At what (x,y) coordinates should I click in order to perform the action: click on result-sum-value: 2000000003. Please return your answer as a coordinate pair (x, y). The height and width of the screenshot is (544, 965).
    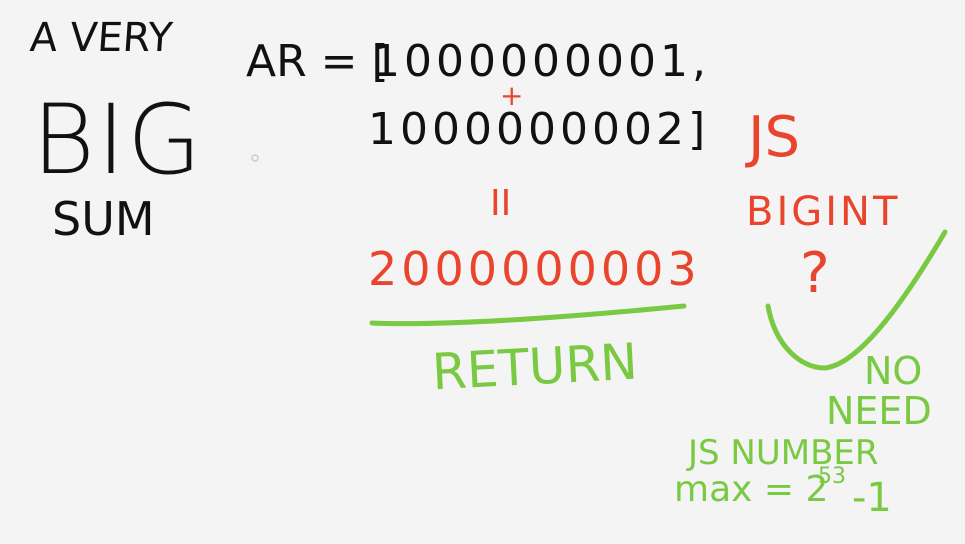
    Looking at the image, I should click on (534, 269).